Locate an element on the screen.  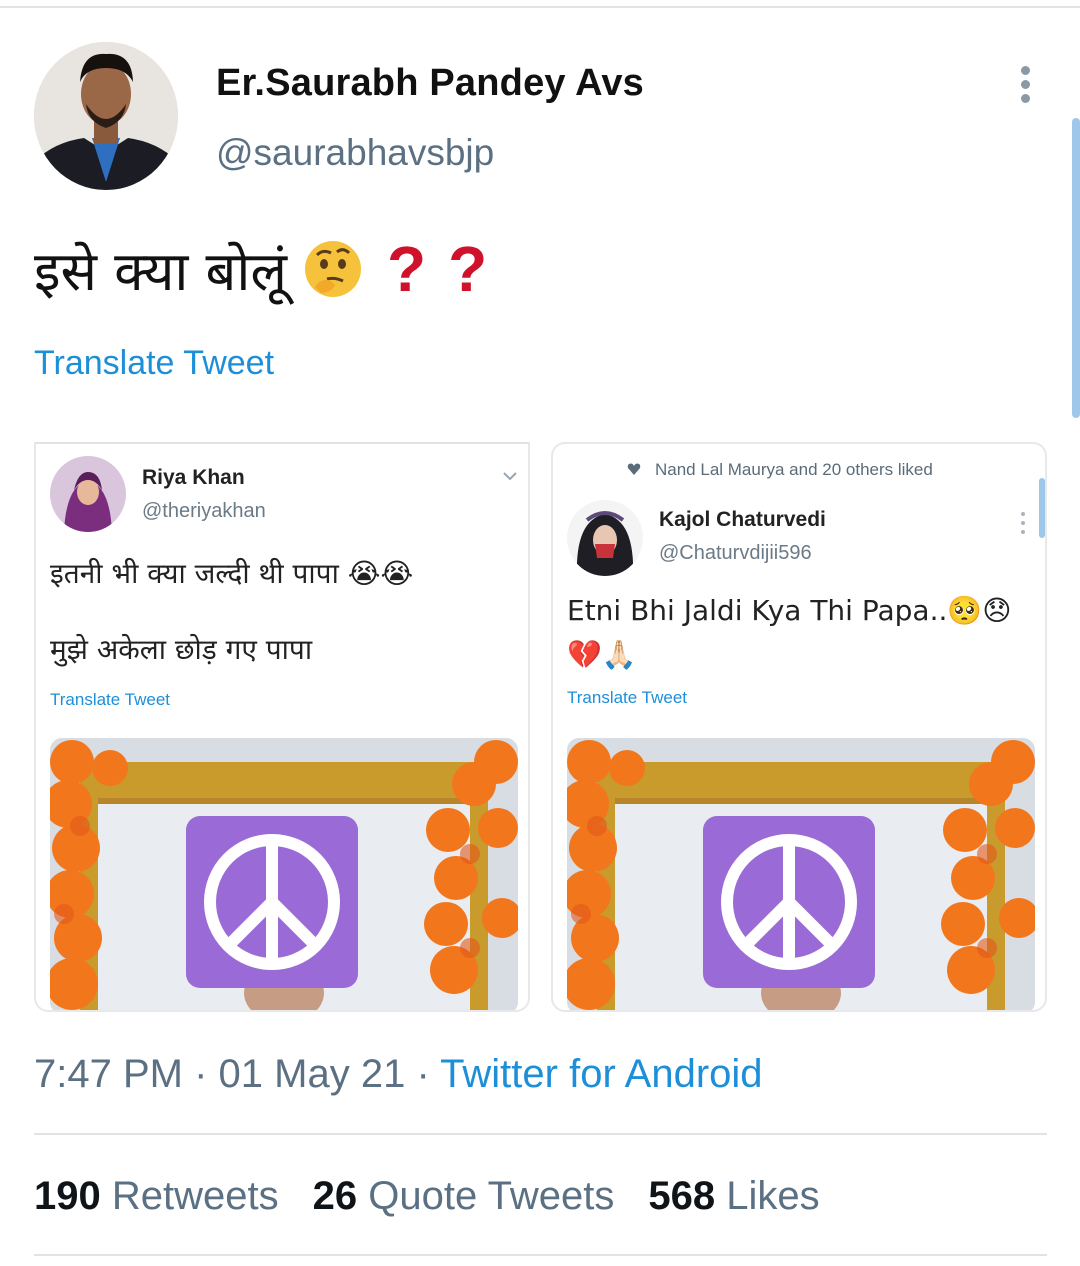
more-options-icon is located at coordinates (1025, 70).